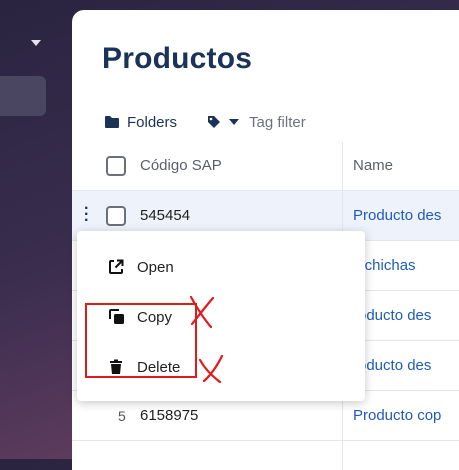 This screenshot has height=470, width=459. Describe the element at coordinates (234, 122) in the screenshot. I see `tag-dropdown-caret-icon` at that location.